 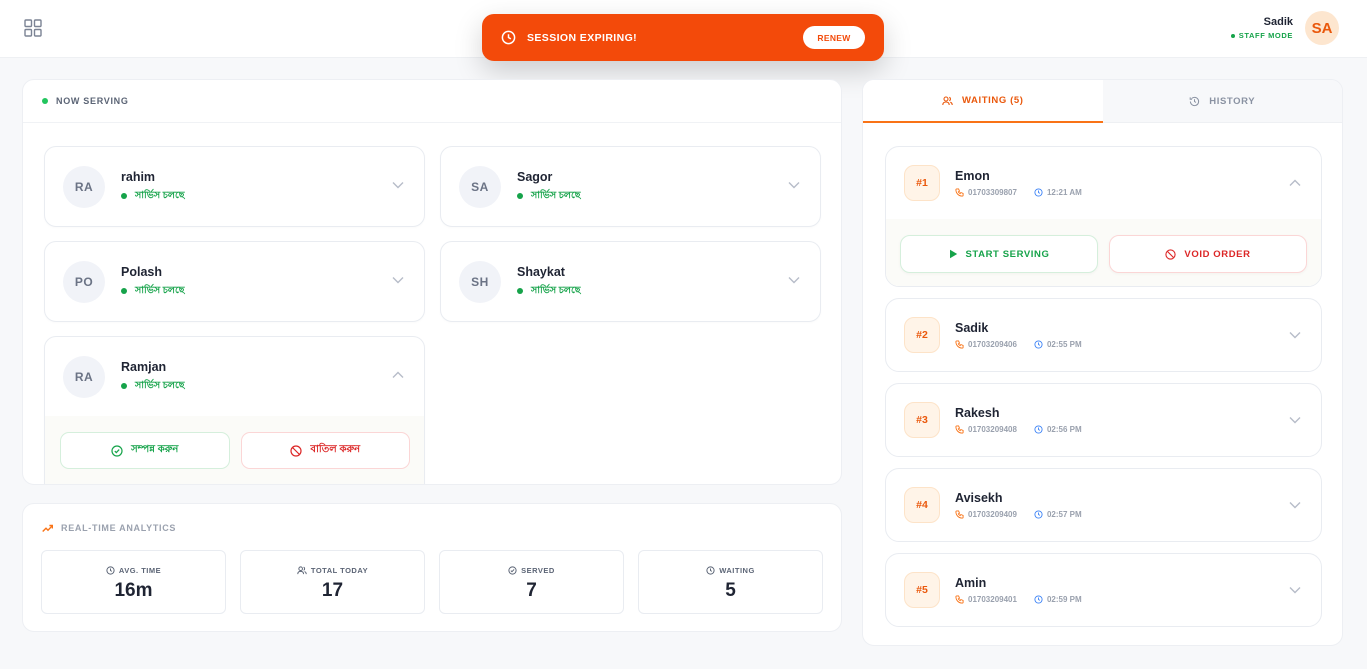 What do you see at coordinates (1103, 505) in the screenshot?
I see `queue-item: #4 Avisekh 01703209409 02:57 PM` at bounding box center [1103, 505].